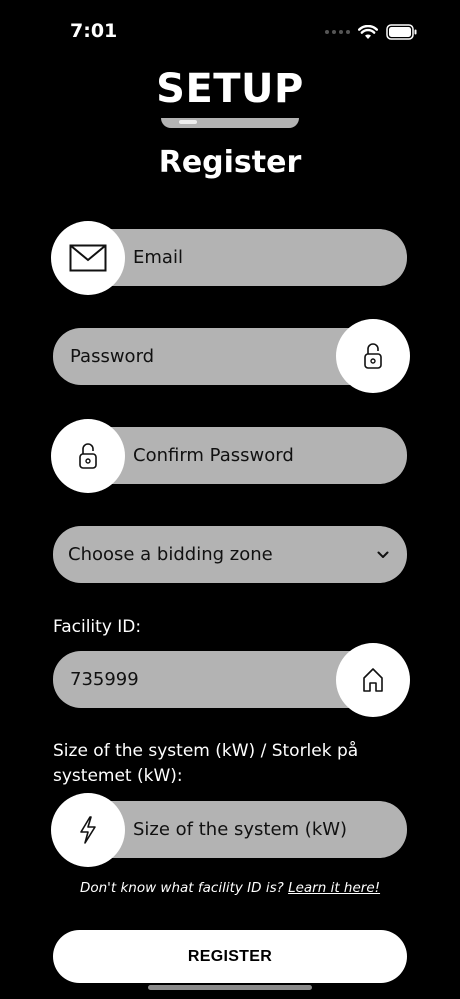 The width and height of the screenshot is (460, 999). Describe the element at coordinates (334, 888) in the screenshot. I see `learn-link: Learn it here!` at that location.